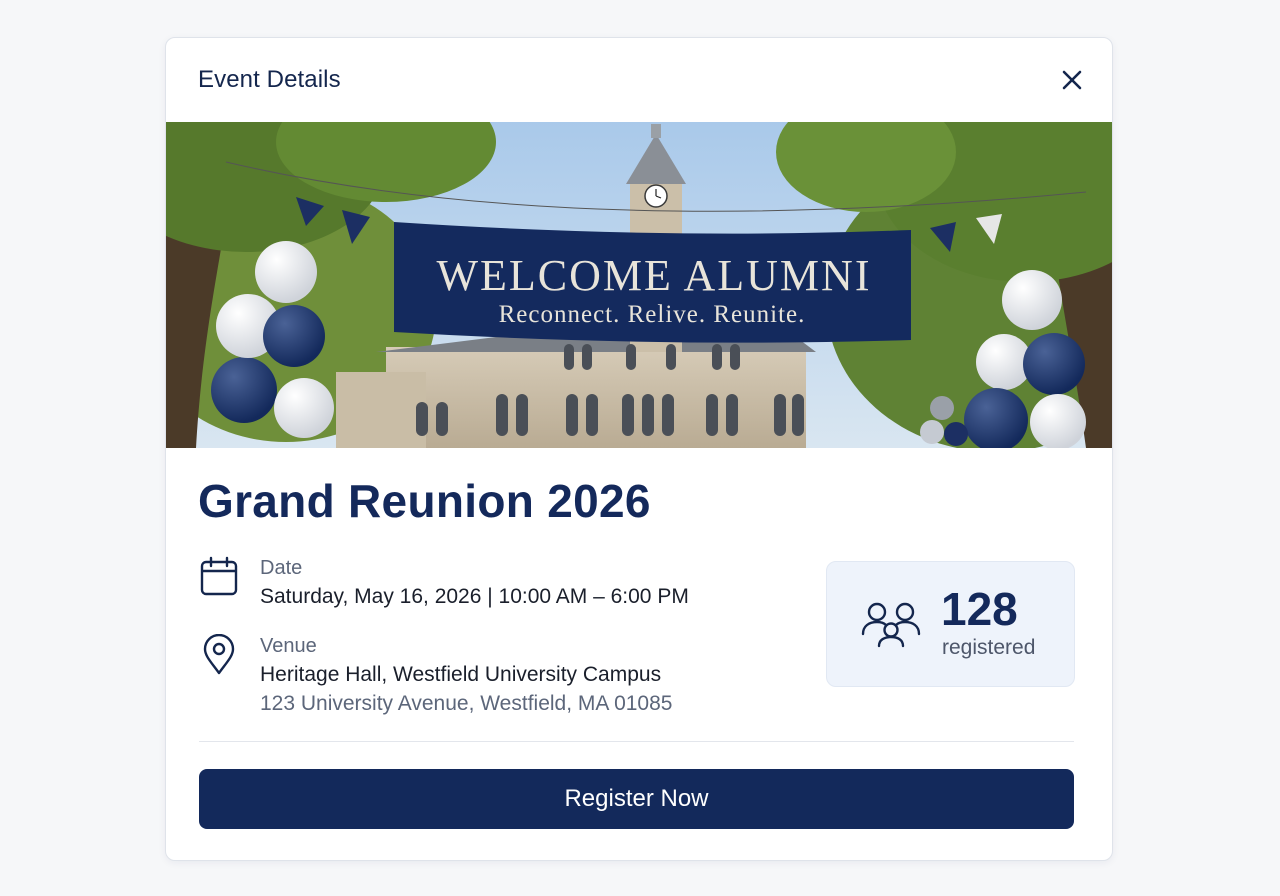 Image resolution: width=1280 pixels, height=896 pixels. Describe the element at coordinates (636, 799) in the screenshot. I see `register-now-button: Register Now` at that location.